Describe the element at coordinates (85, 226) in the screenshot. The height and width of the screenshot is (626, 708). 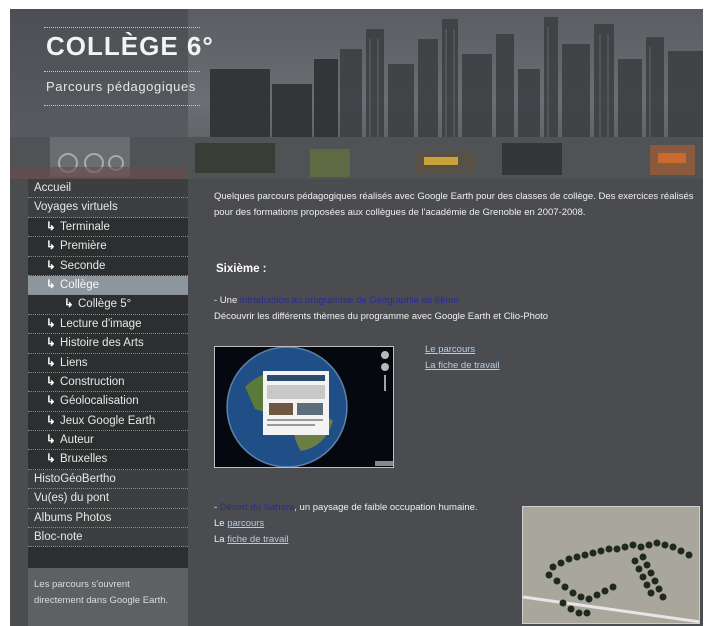
I see `sidebar-item-label: Terminale` at that location.